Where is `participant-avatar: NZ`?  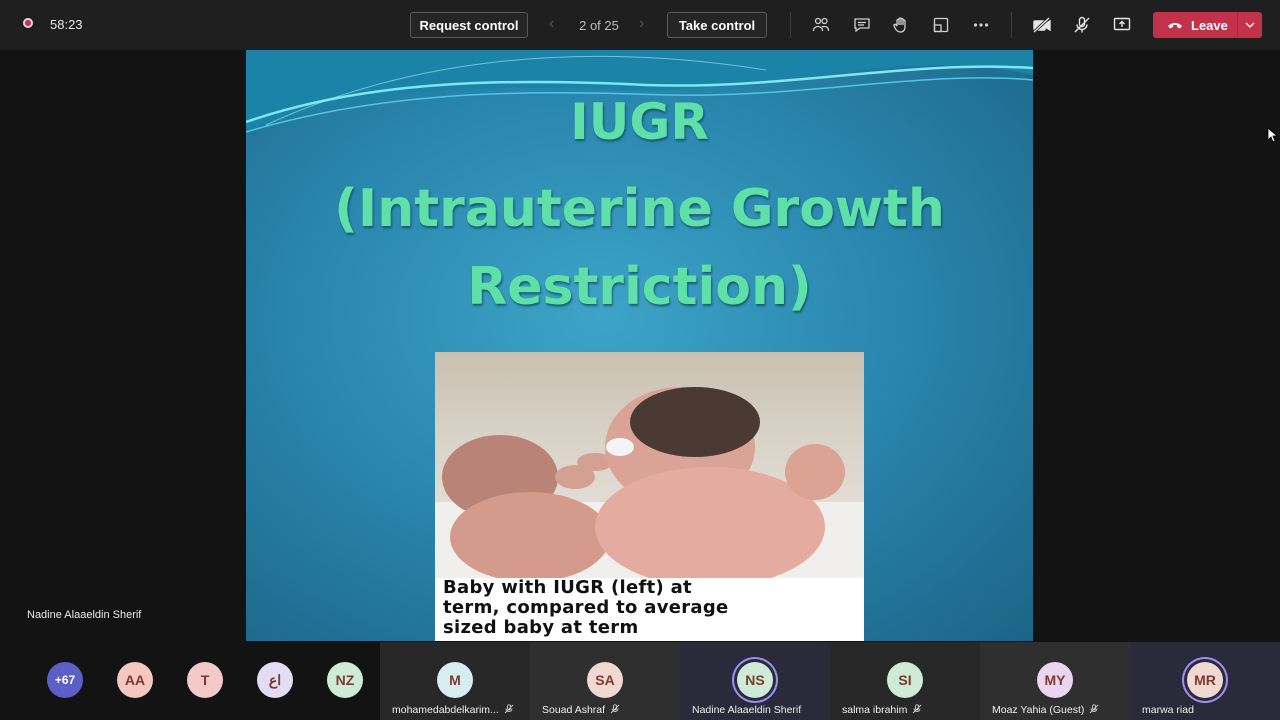 participant-avatar: NZ is located at coordinates (345, 680).